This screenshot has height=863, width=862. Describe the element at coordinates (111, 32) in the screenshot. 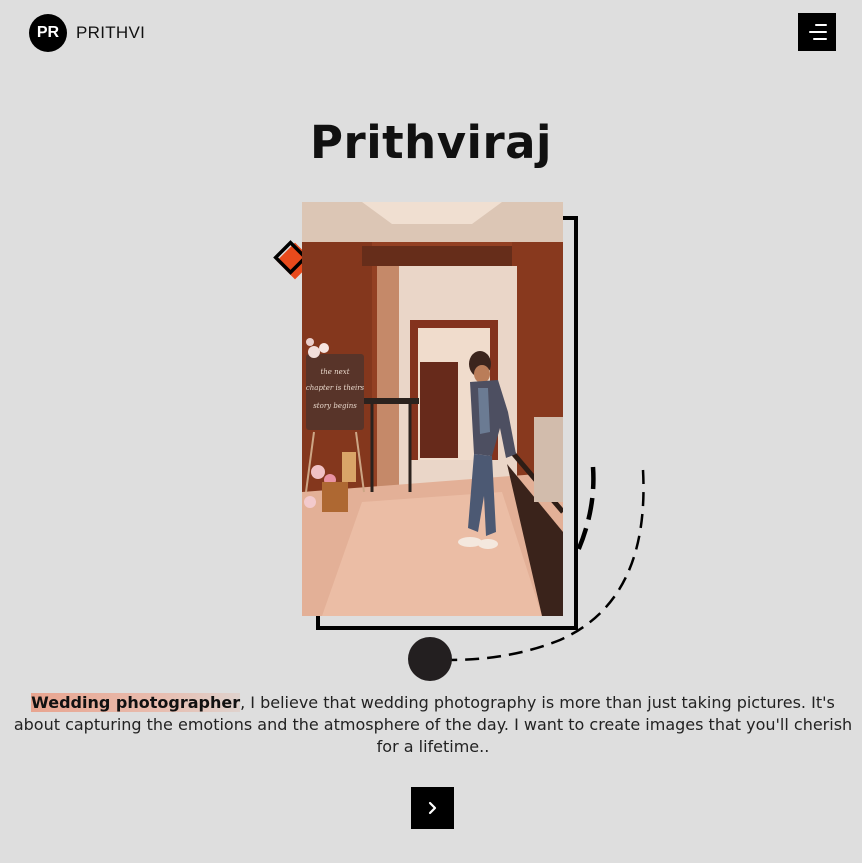

I see `logo-name: PRITHVI` at that location.